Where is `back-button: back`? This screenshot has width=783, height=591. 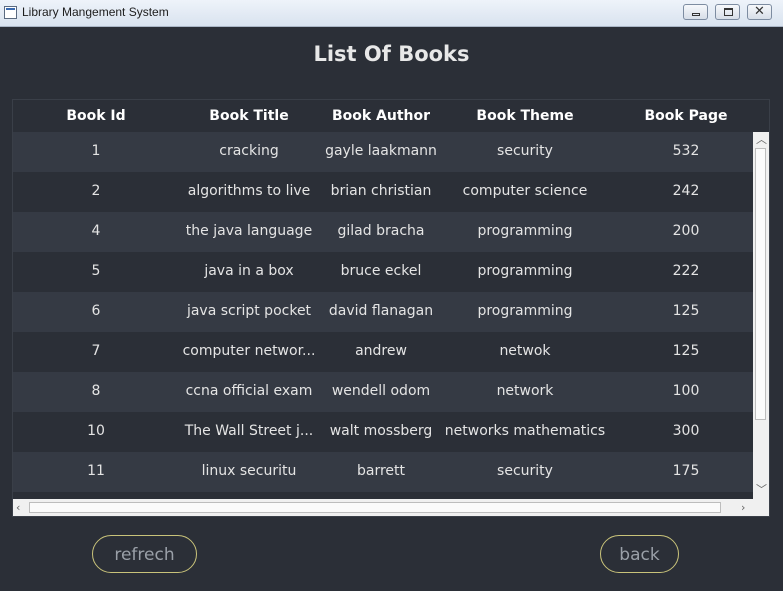 back-button: back is located at coordinates (639, 554).